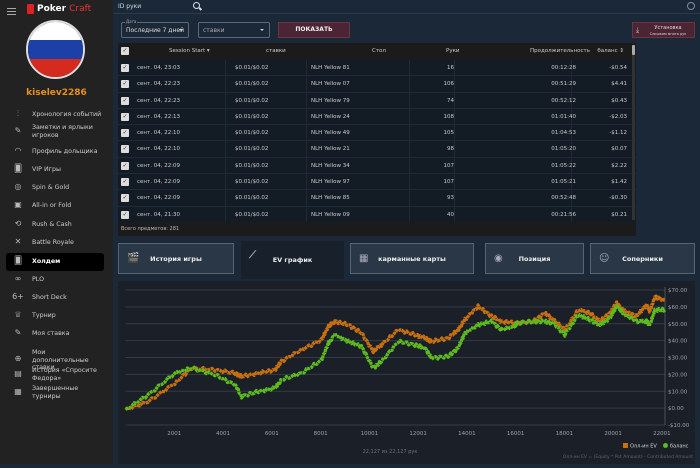 This screenshot has width=700, height=468. Describe the element at coordinates (534, 258) in the screenshot. I see `tab-3: ◉ Позиция` at that location.